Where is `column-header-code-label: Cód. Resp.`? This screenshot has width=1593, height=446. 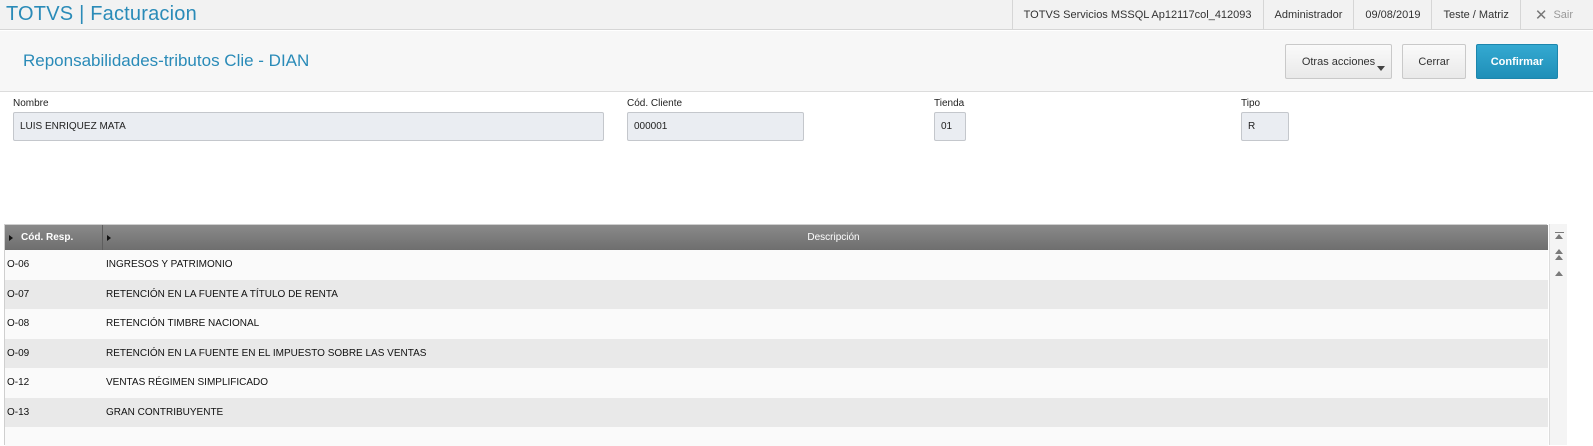 column-header-code-label: Cód. Resp. is located at coordinates (47, 237).